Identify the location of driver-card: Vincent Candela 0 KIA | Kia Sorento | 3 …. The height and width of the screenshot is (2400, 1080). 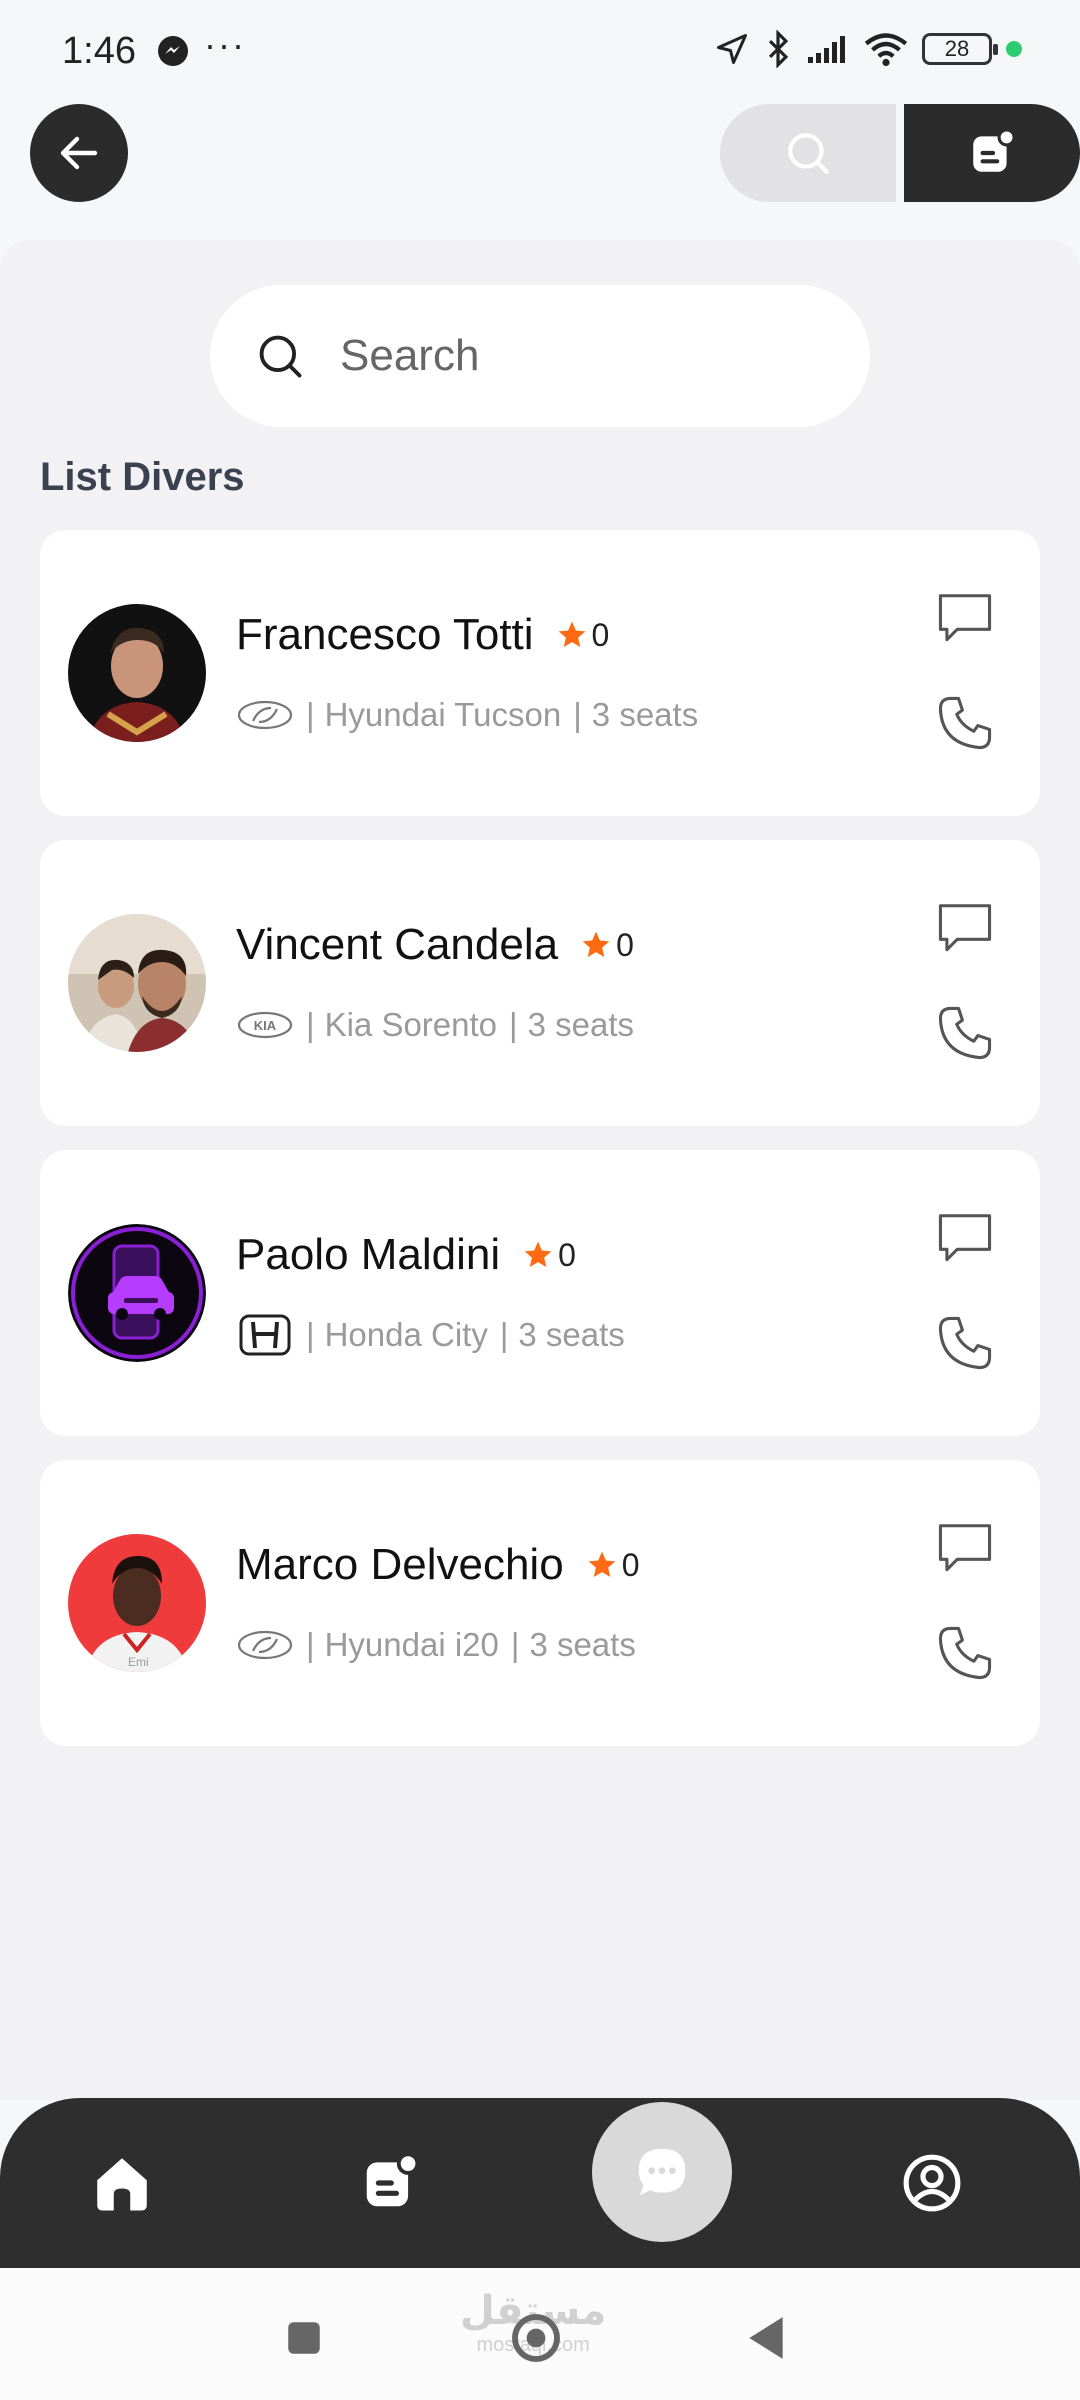
(540, 983).